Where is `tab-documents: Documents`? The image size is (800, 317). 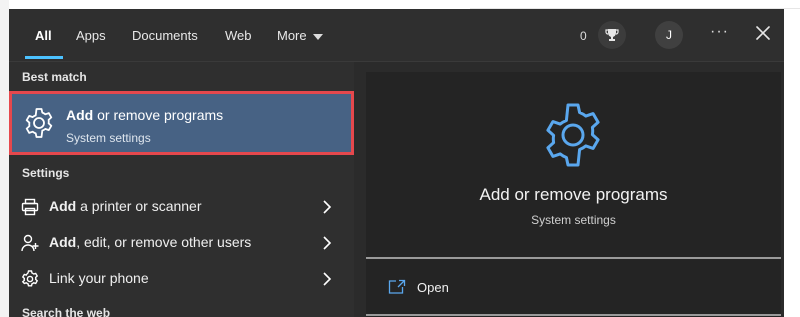 tab-documents: Documents is located at coordinates (165, 36).